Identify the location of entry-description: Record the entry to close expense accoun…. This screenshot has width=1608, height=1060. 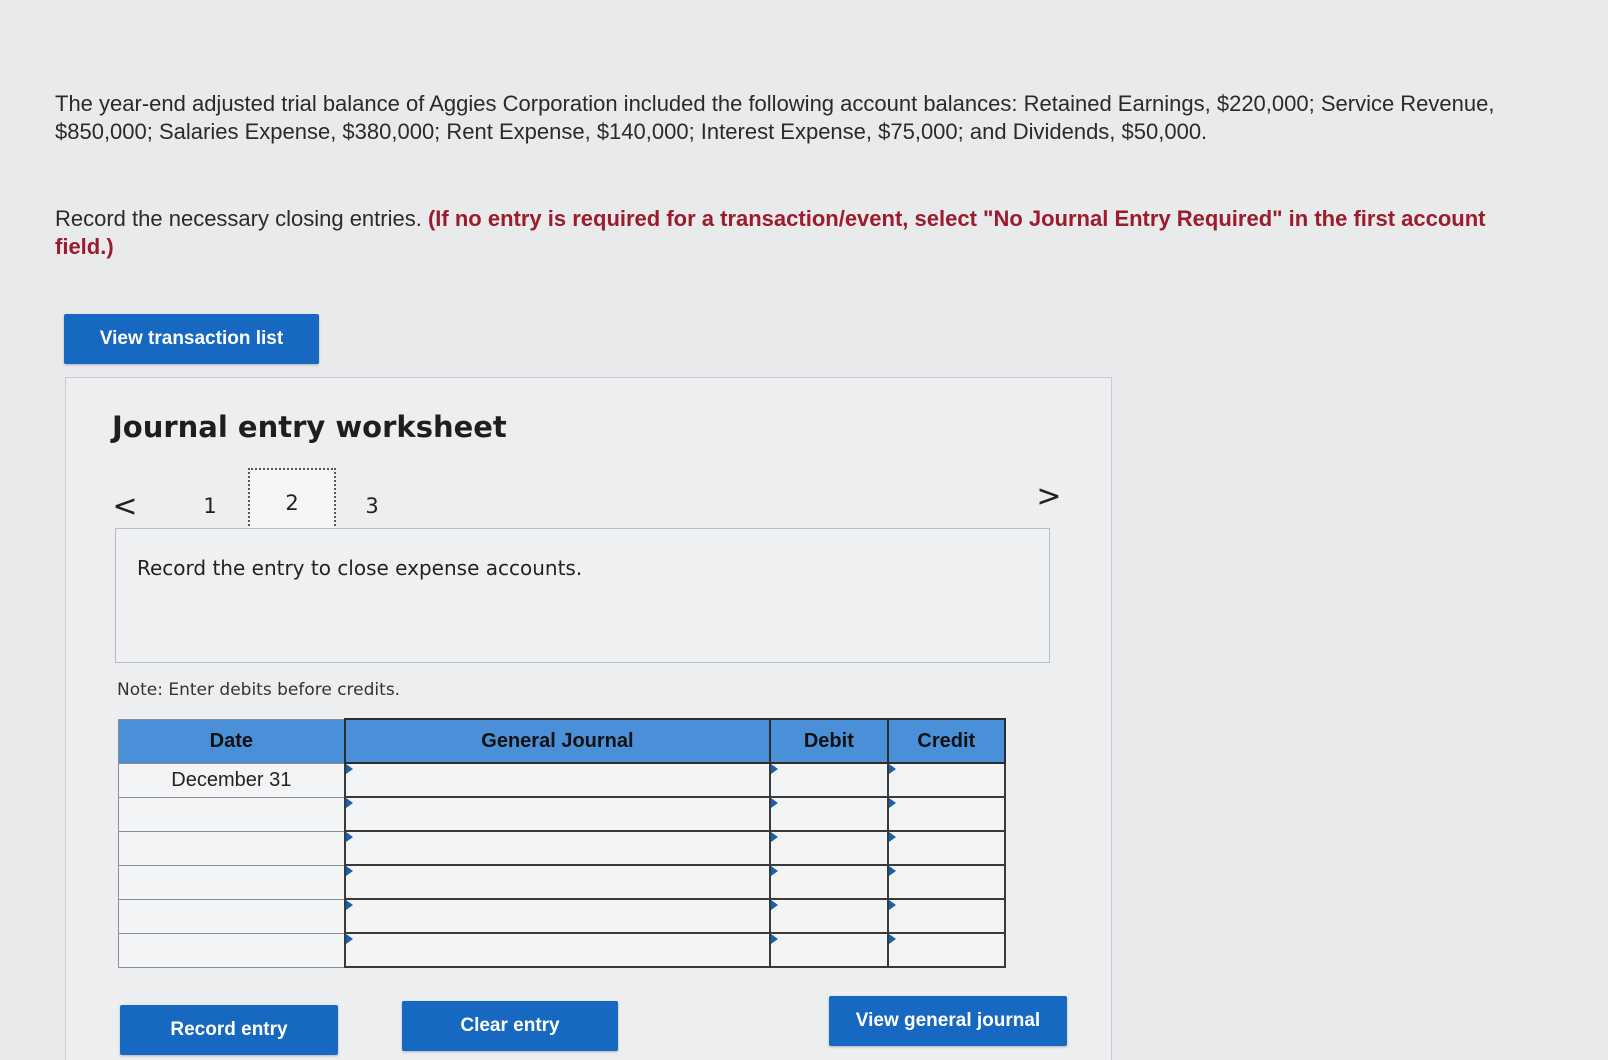
(360, 568).